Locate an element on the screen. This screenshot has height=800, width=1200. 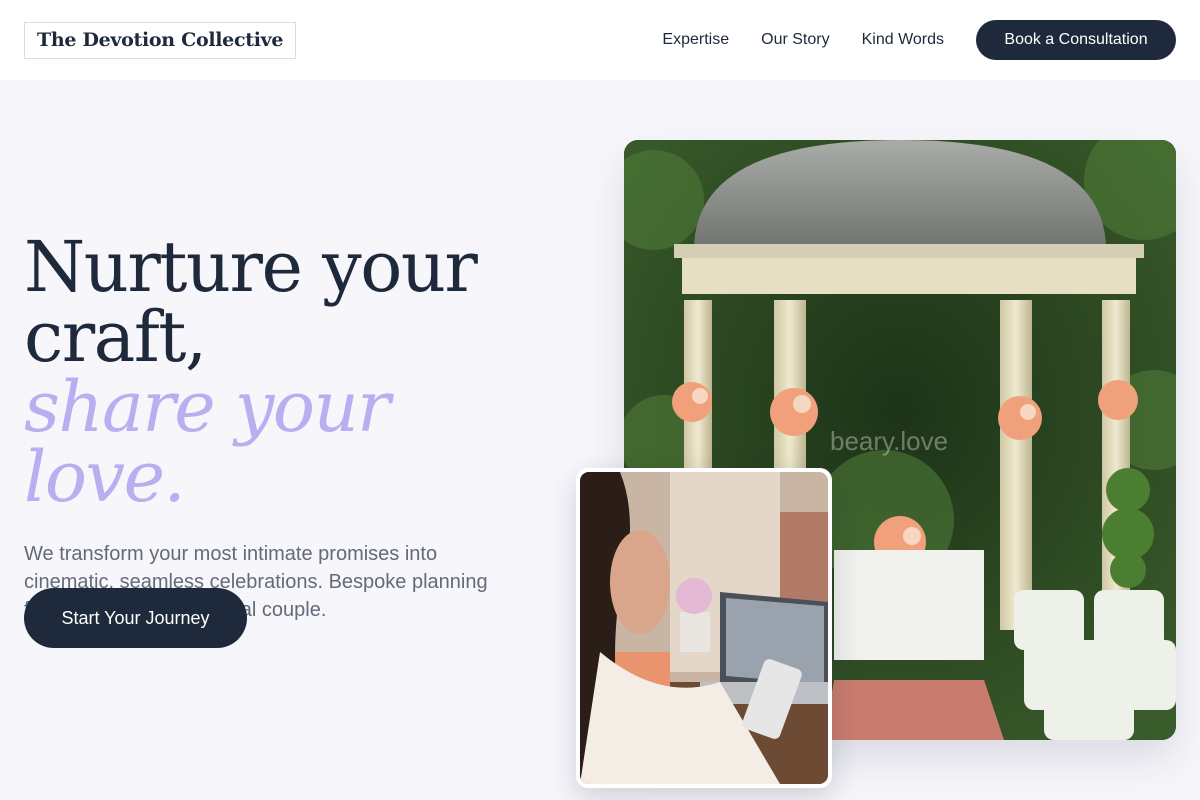
brand-logo: The Devotion Collective is located at coordinates (160, 40).